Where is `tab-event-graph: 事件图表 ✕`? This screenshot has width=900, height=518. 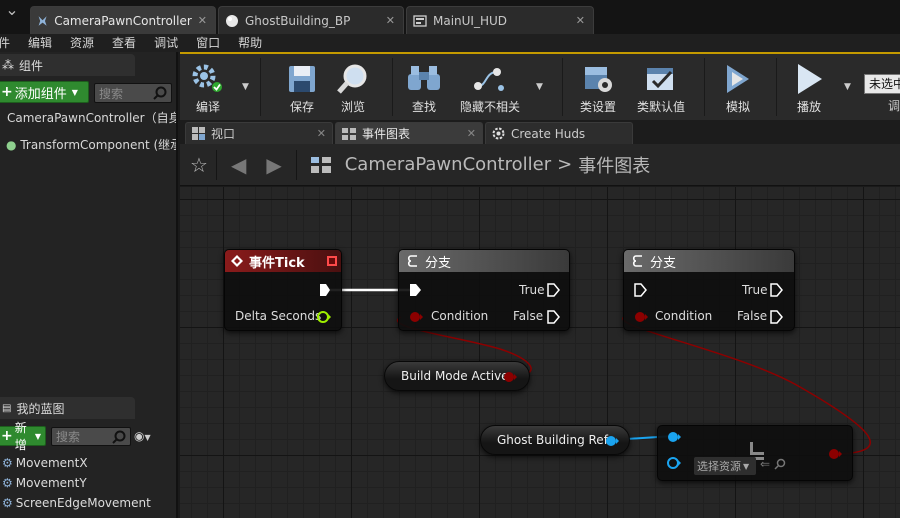
tab-event-graph: 事件图表 ✕ is located at coordinates (409, 133).